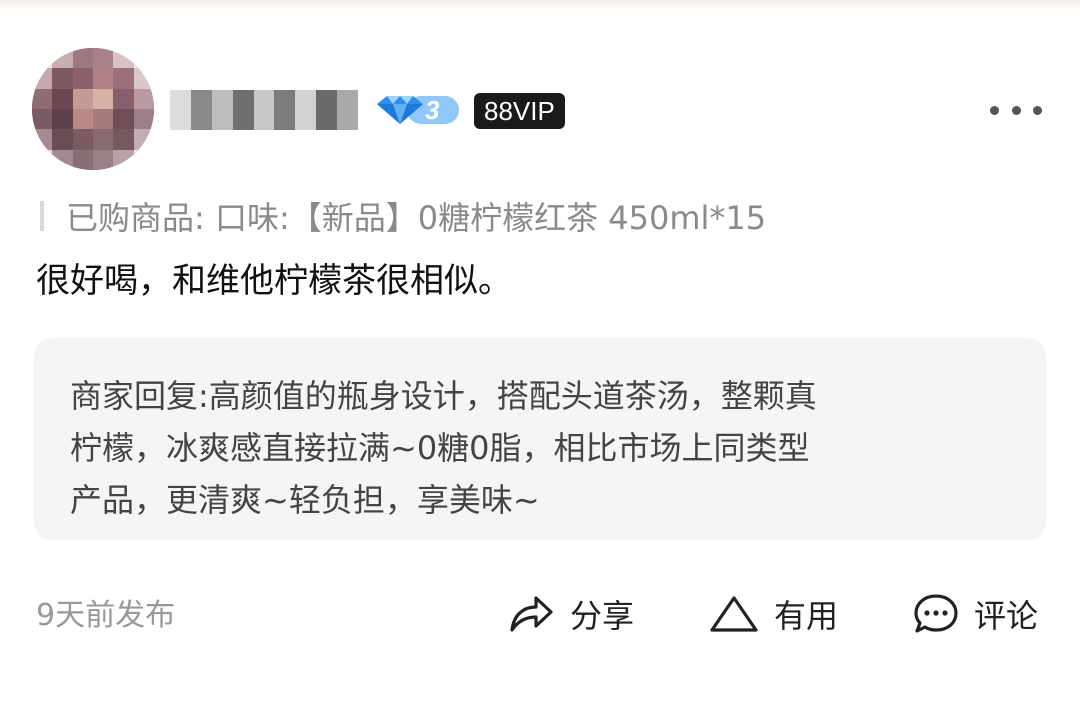 The height and width of the screenshot is (710, 1080). I want to click on purchased-divider, so click(42, 216).